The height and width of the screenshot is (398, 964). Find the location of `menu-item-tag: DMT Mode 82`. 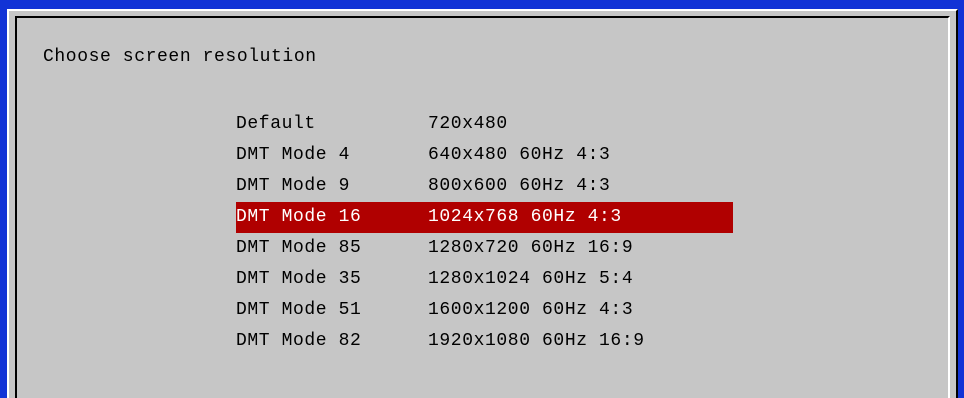

menu-item-tag: DMT Mode 82 is located at coordinates (299, 341).